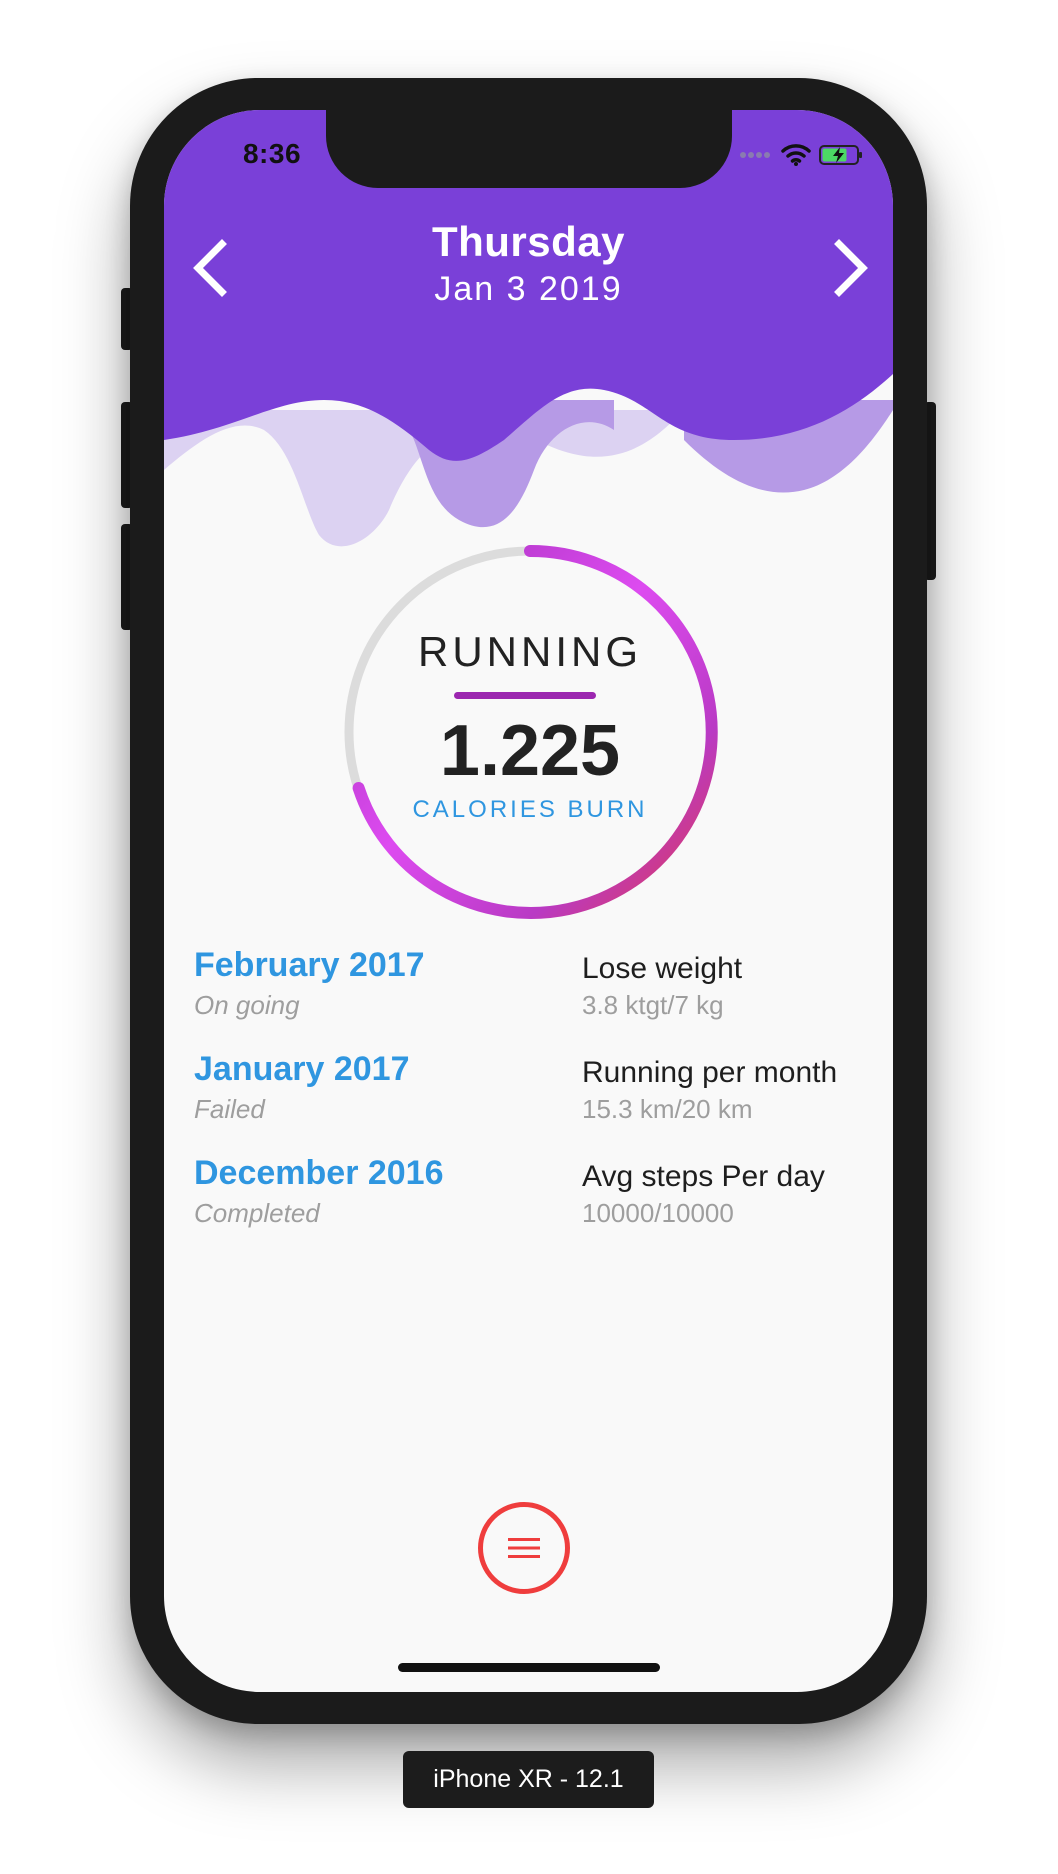 The height and width of the screenshot is (1874, 1058). What do you see at coordinates (272, 153) in the screenshot?
I see `status-time: 8:36` at bounding box center [272, 153].